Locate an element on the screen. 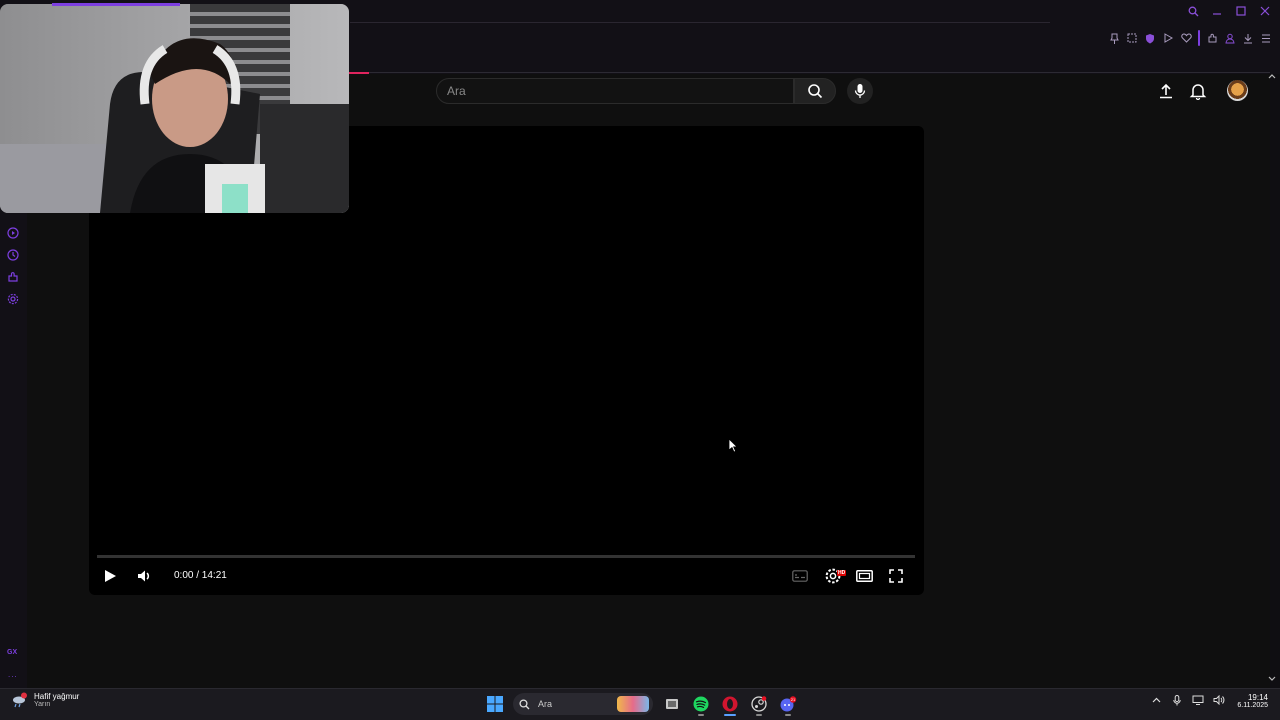 This screenshot has width=1280, height=720. gx-label: GX is located at coordinates (12, 652).